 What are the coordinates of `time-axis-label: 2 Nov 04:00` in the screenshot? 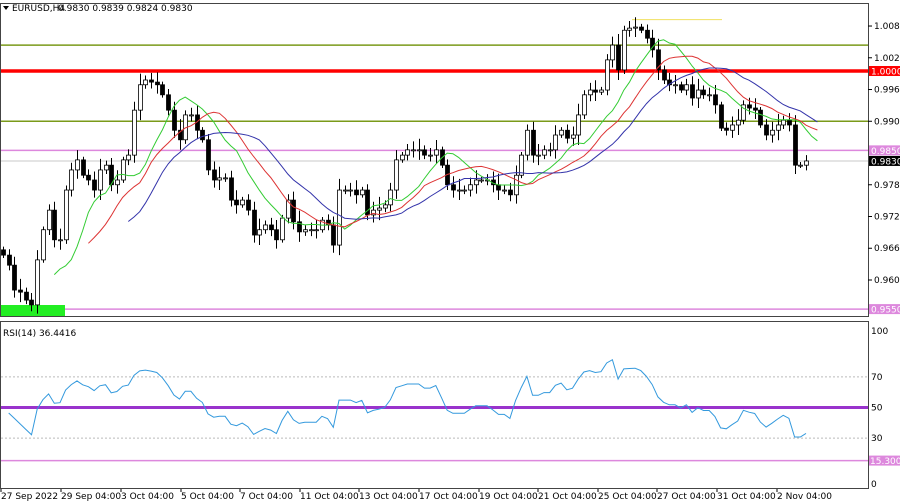 It's located at (804, 497).